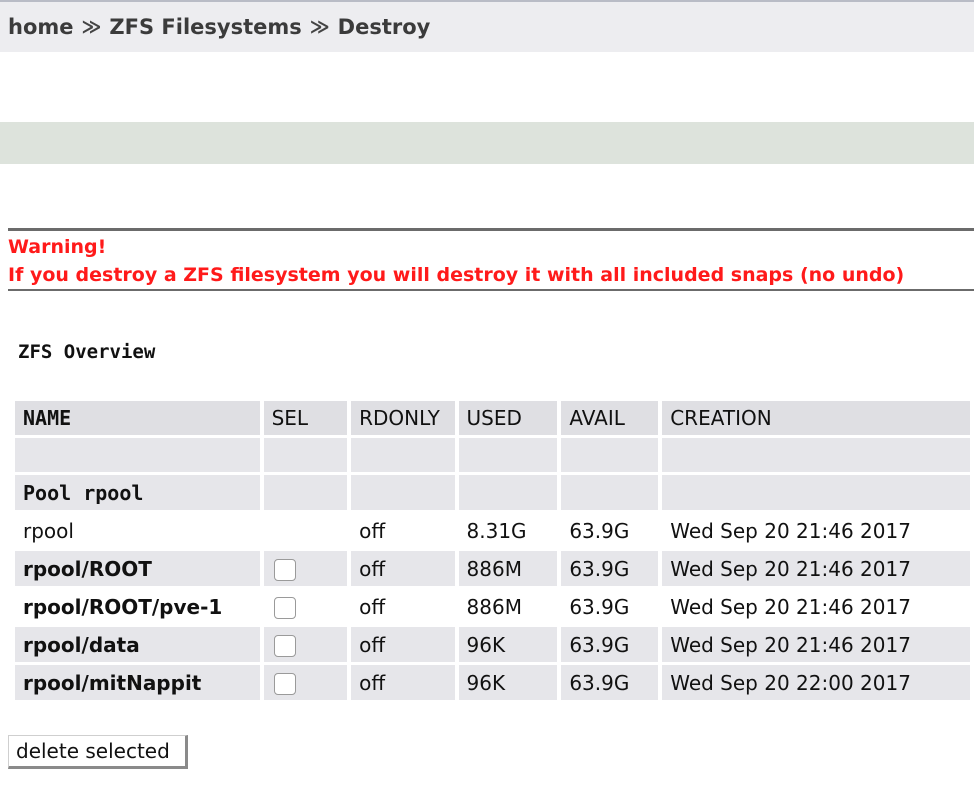 Image resolution: width=974 pixels, height=800 pixels. Describe the element at coordinates (57, 247) in the screenshot. I see `warning-title: Warning!` at that location.